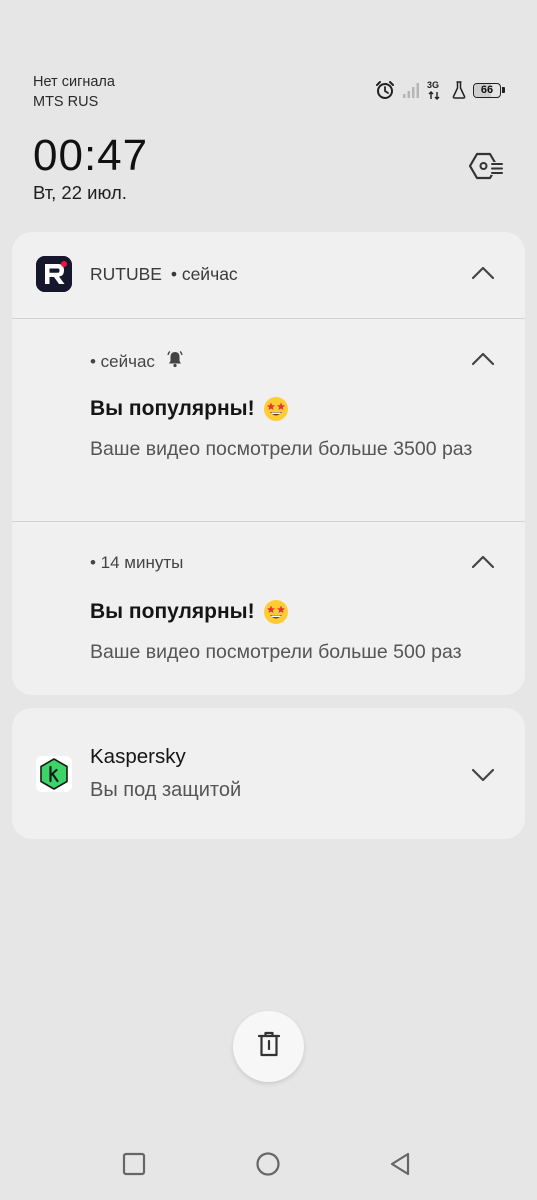  I want to click on notification-settings-icon, so click(485, 168).